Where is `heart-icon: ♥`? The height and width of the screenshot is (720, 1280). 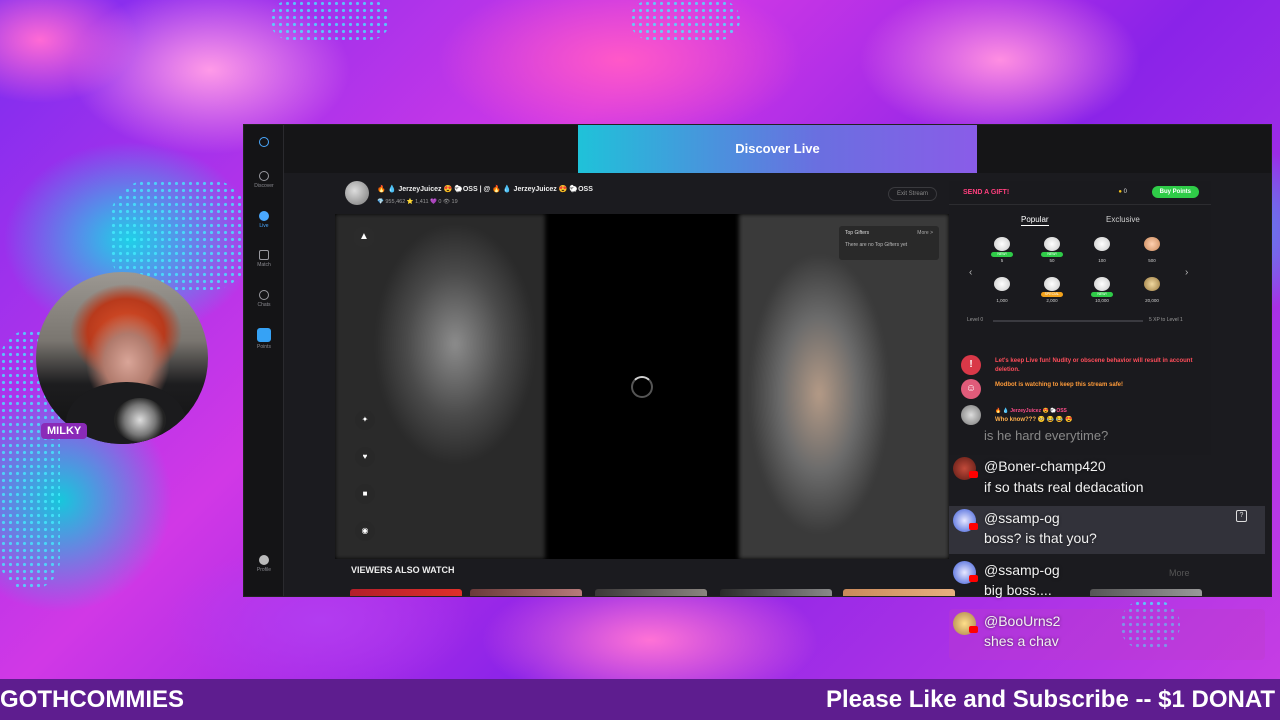 heart-icon: ♥ is located at coordinates (365, 457).